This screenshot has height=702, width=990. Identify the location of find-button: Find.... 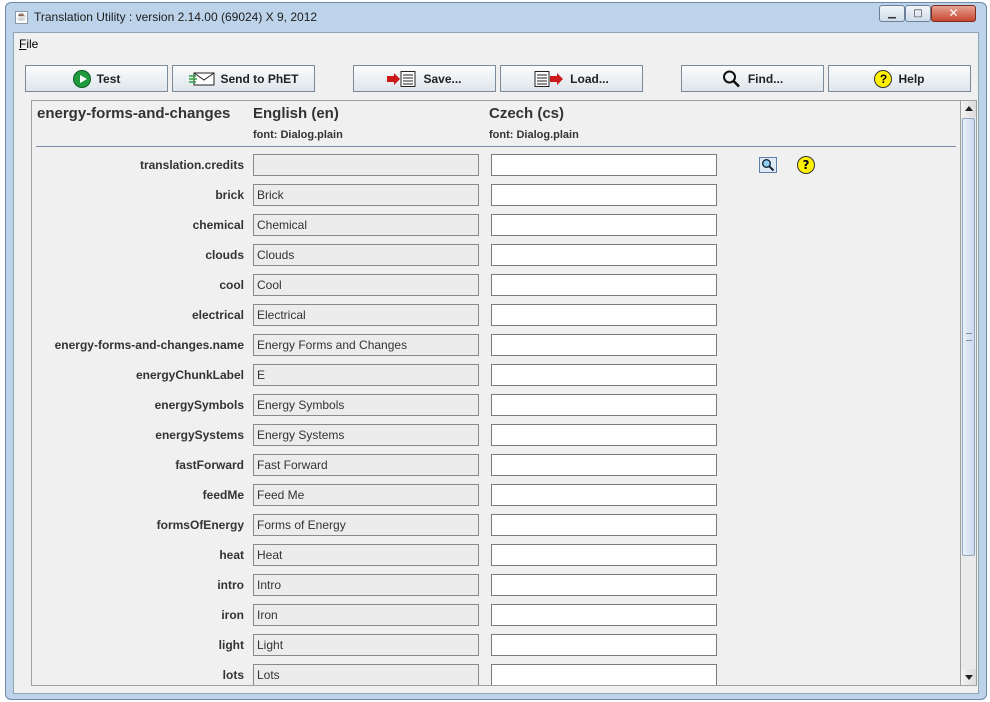
(752, 78).